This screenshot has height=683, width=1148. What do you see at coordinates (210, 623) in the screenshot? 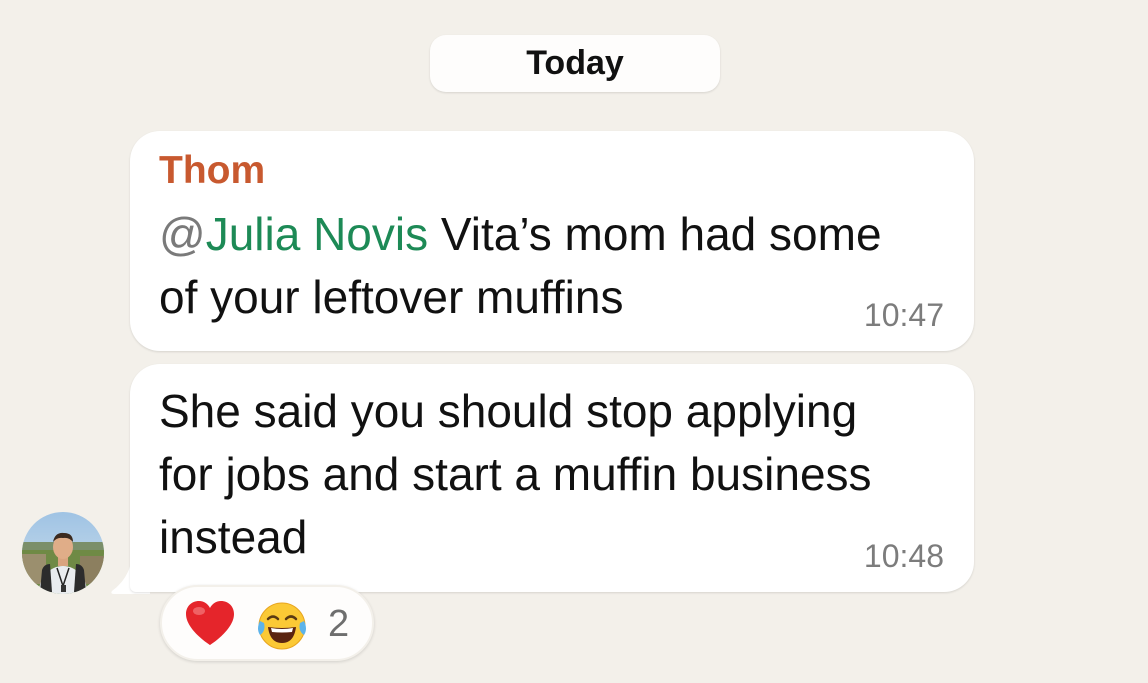
I see `red-heart-icon` at bounding box center [210, 623].